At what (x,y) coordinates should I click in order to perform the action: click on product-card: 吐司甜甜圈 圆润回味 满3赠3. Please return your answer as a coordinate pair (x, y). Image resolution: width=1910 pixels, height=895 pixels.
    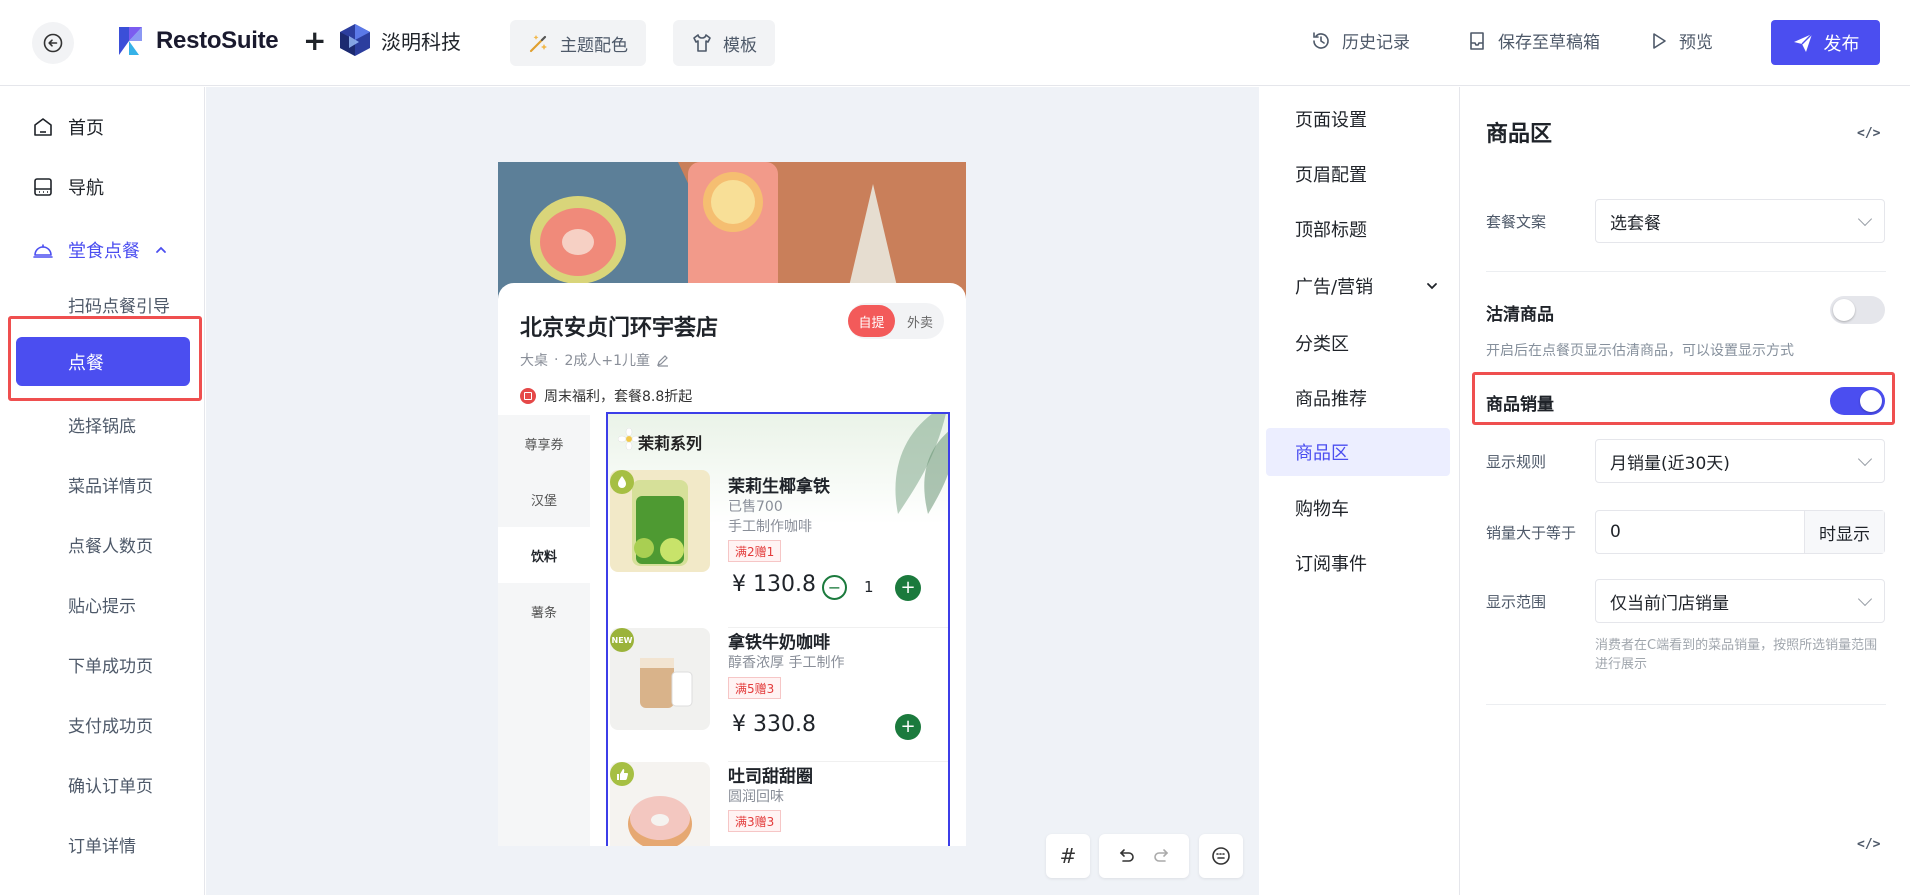
    Looking at the image, I should click on (778, 804).